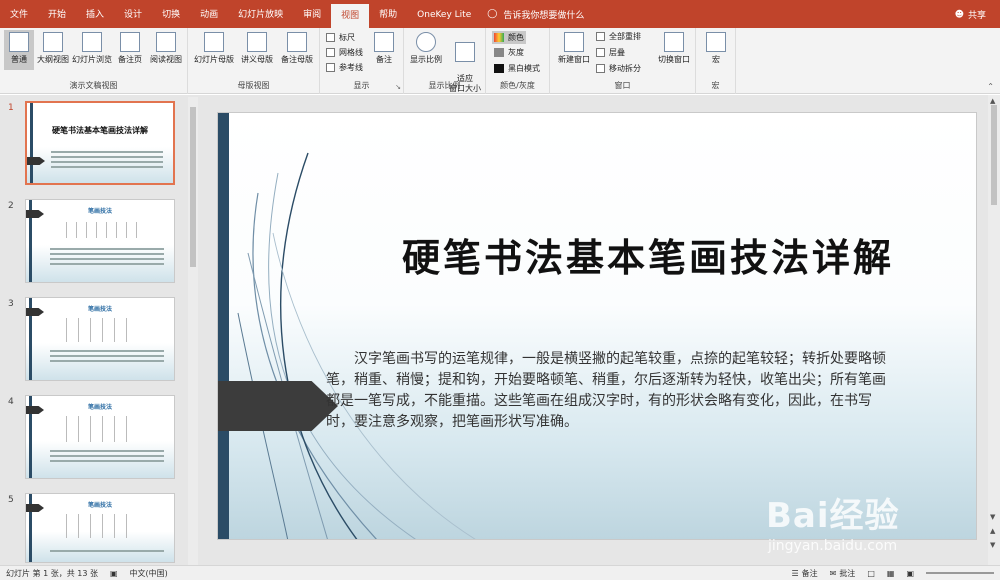 This screenshot has width=1000, height=580. I want to click on sorter-view-status-icon: ▦, so click(891, 573).